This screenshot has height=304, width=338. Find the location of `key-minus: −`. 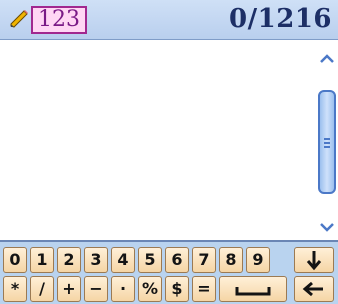

key-minus: − is located at coordinates (96, 289).